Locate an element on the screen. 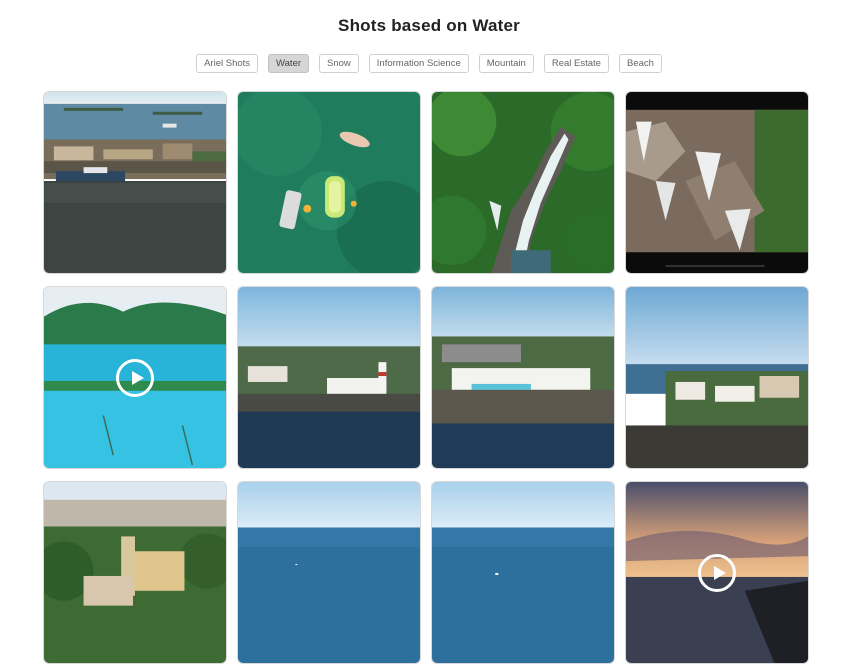  filter-real-estate: Real Estate is located at coordinates (576, 63).